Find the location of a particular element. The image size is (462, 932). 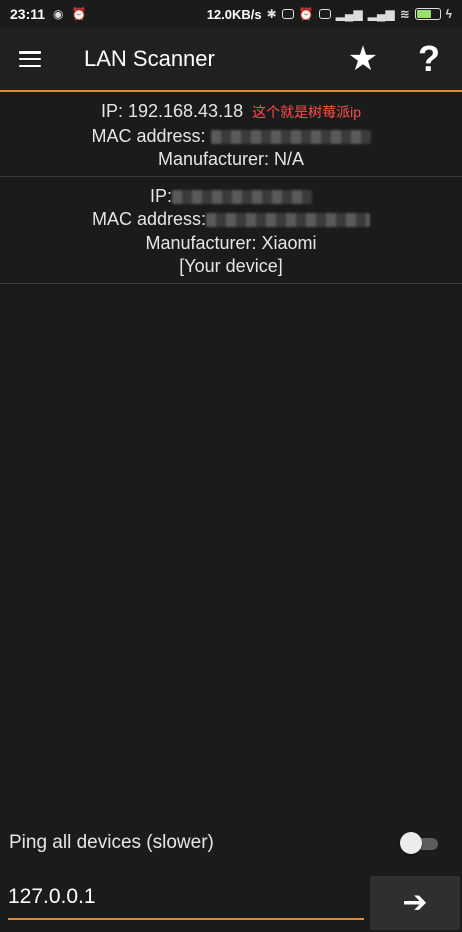

hd-icon is located at coordinates (324, 14).